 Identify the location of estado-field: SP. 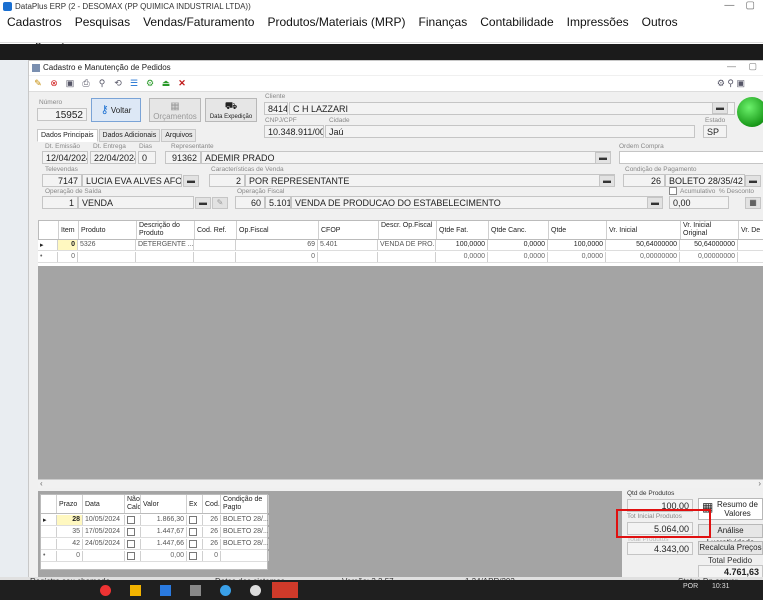
(715, 131).